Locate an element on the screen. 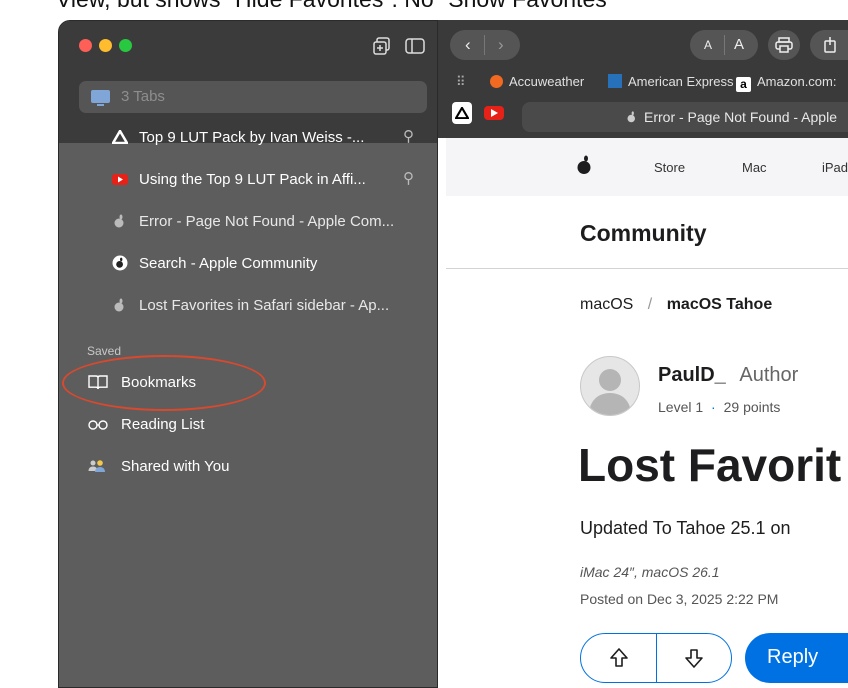 The height and width of the screenshot is (688, 848). apple-logo-icon is located at coordinates (584, 165).